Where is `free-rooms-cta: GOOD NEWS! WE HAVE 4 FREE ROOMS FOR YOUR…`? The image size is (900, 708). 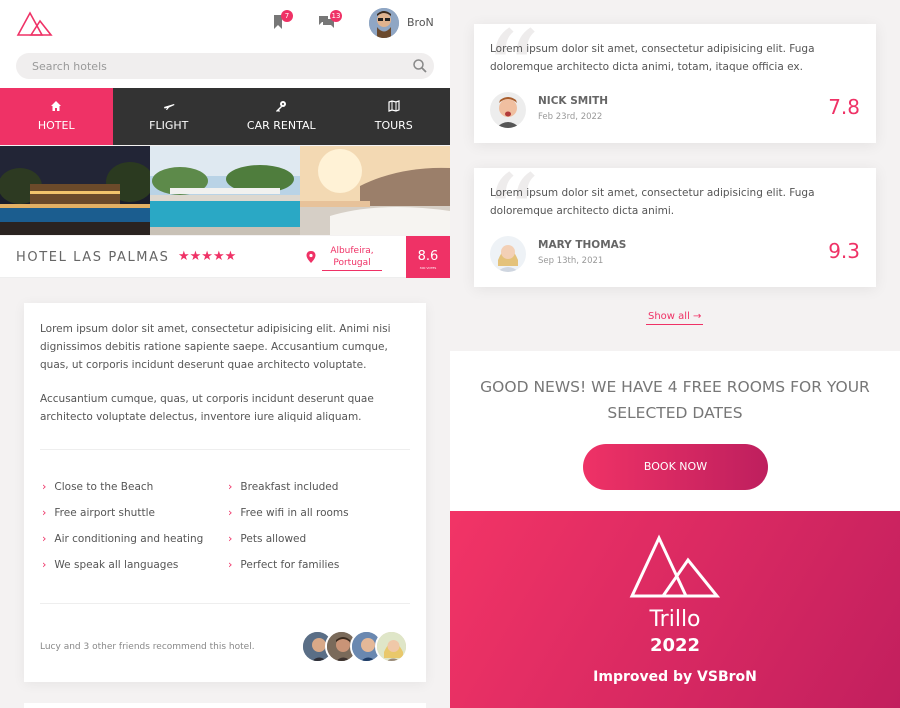
free-rooms-cta: GOOD NEWS! WE HAVE 4 FREE ROOMS FOR YOUR… is located at coordinates (675, 431).